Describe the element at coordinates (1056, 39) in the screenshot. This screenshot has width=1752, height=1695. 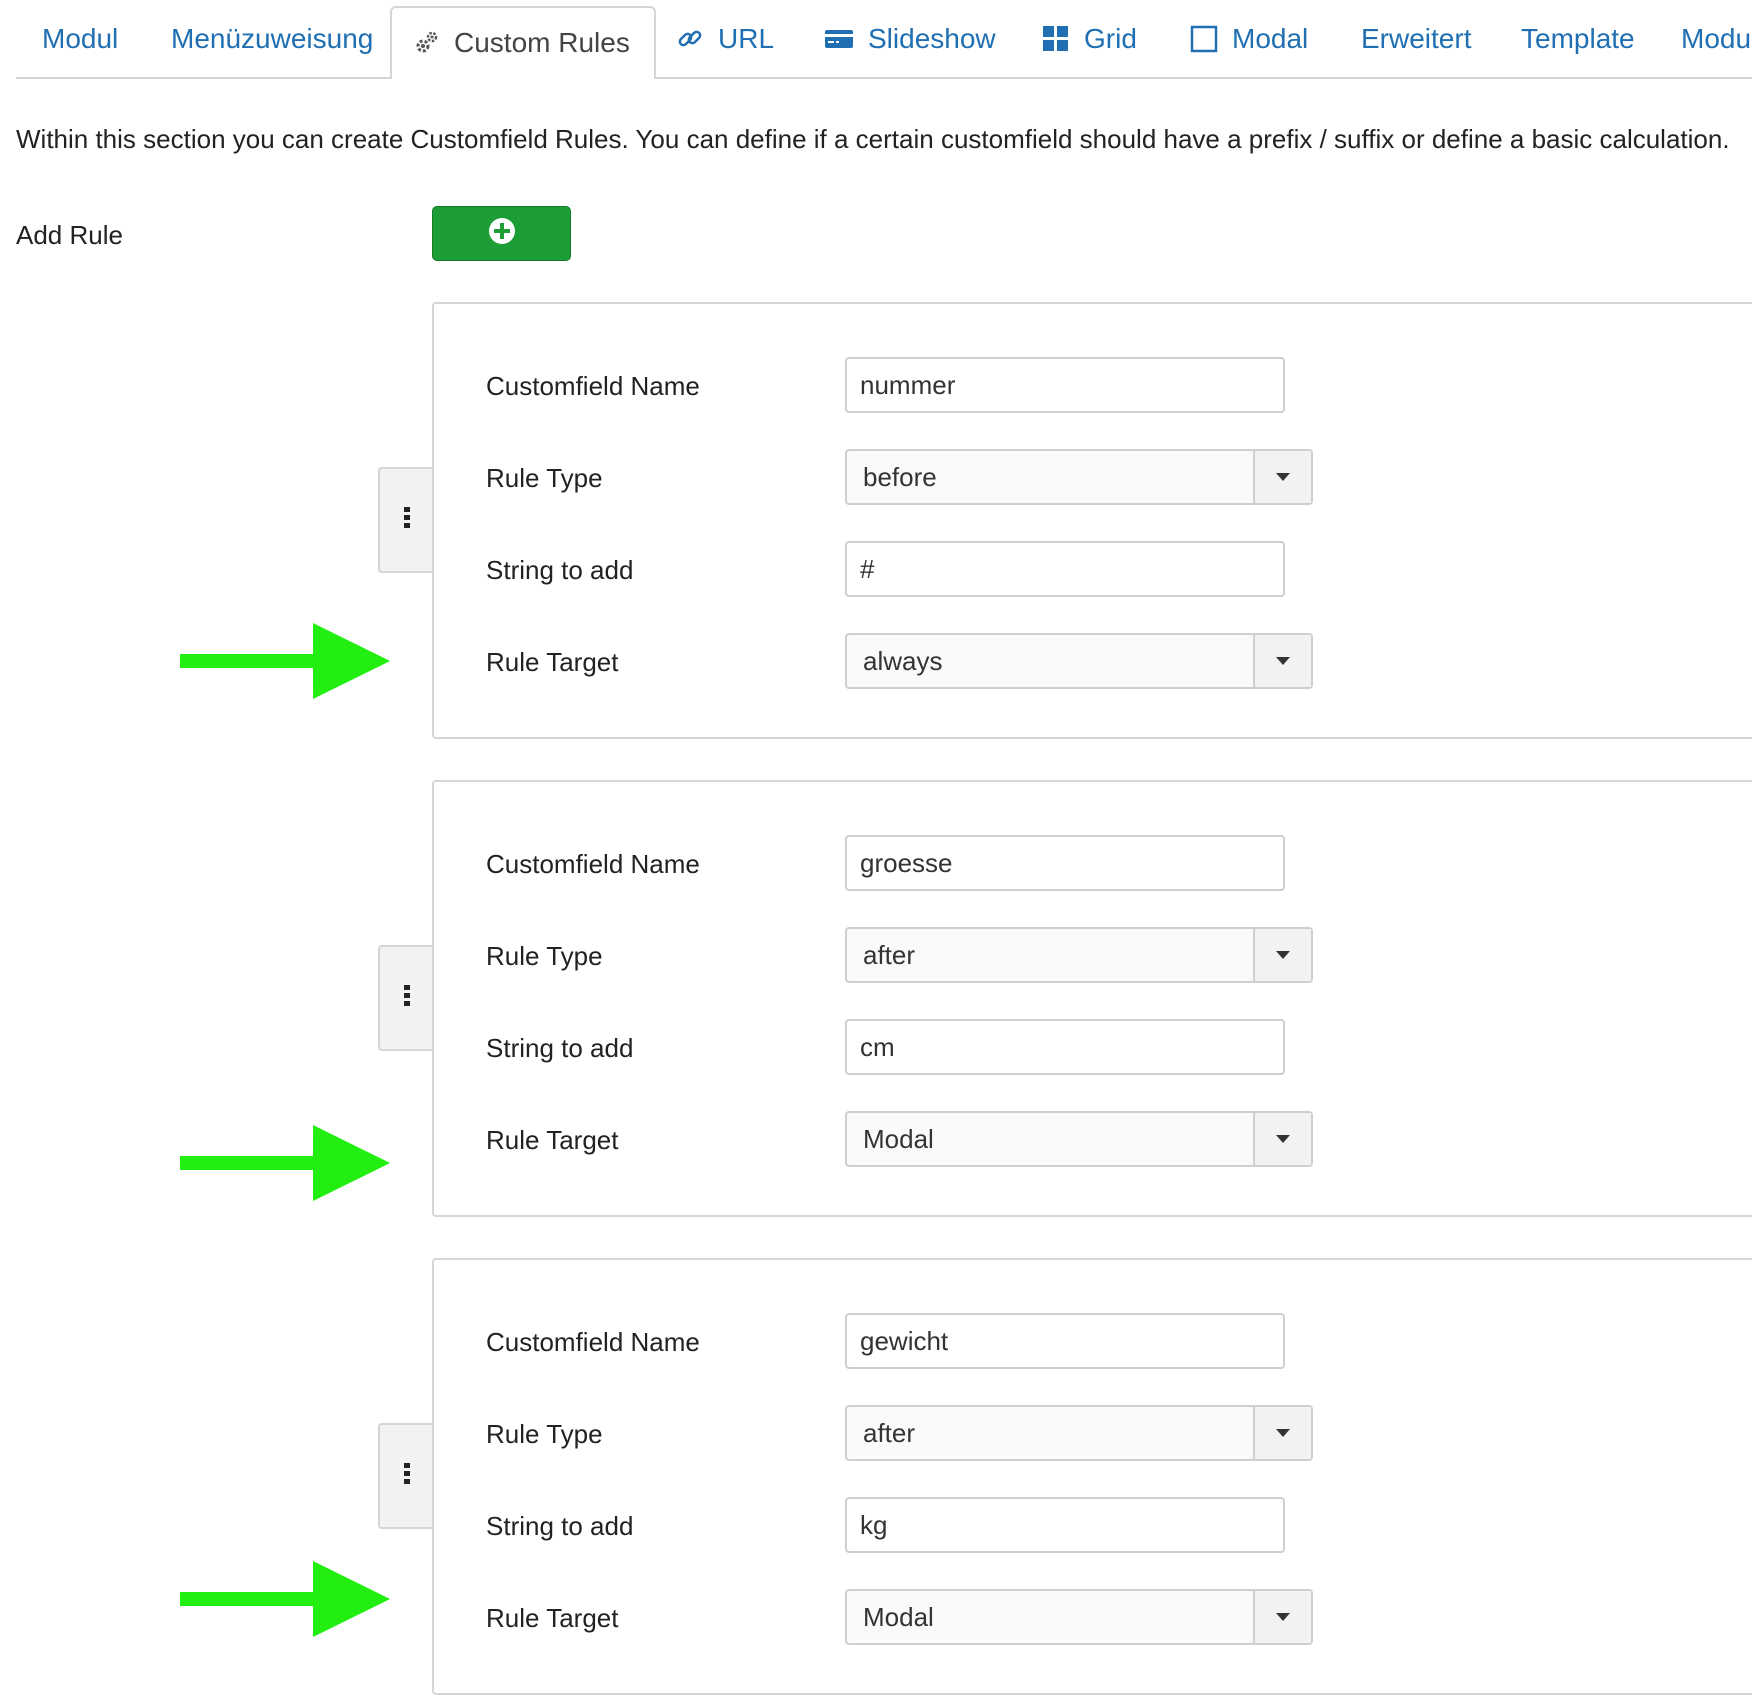
I see `grid-icon` at that location.